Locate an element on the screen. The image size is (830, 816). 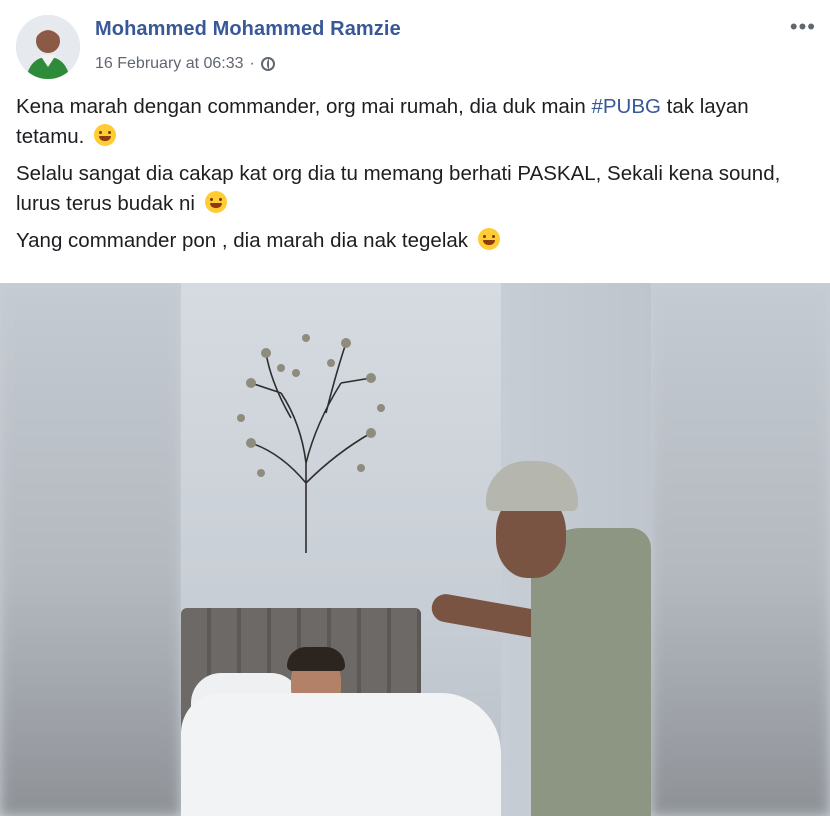
post-meta: 16 February at 06:33 · is located at coordinates (185, 64).